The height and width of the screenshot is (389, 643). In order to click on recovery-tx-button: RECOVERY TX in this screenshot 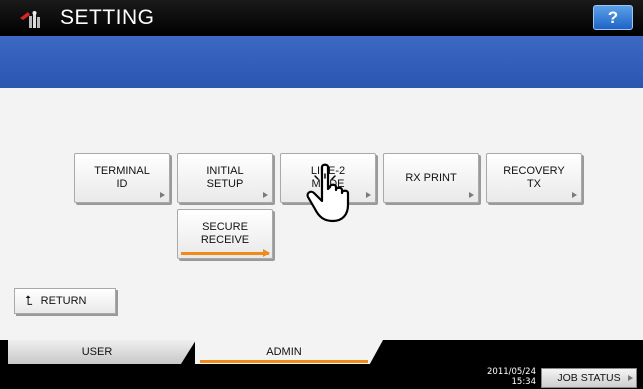, I will do `click(534, 178)`.